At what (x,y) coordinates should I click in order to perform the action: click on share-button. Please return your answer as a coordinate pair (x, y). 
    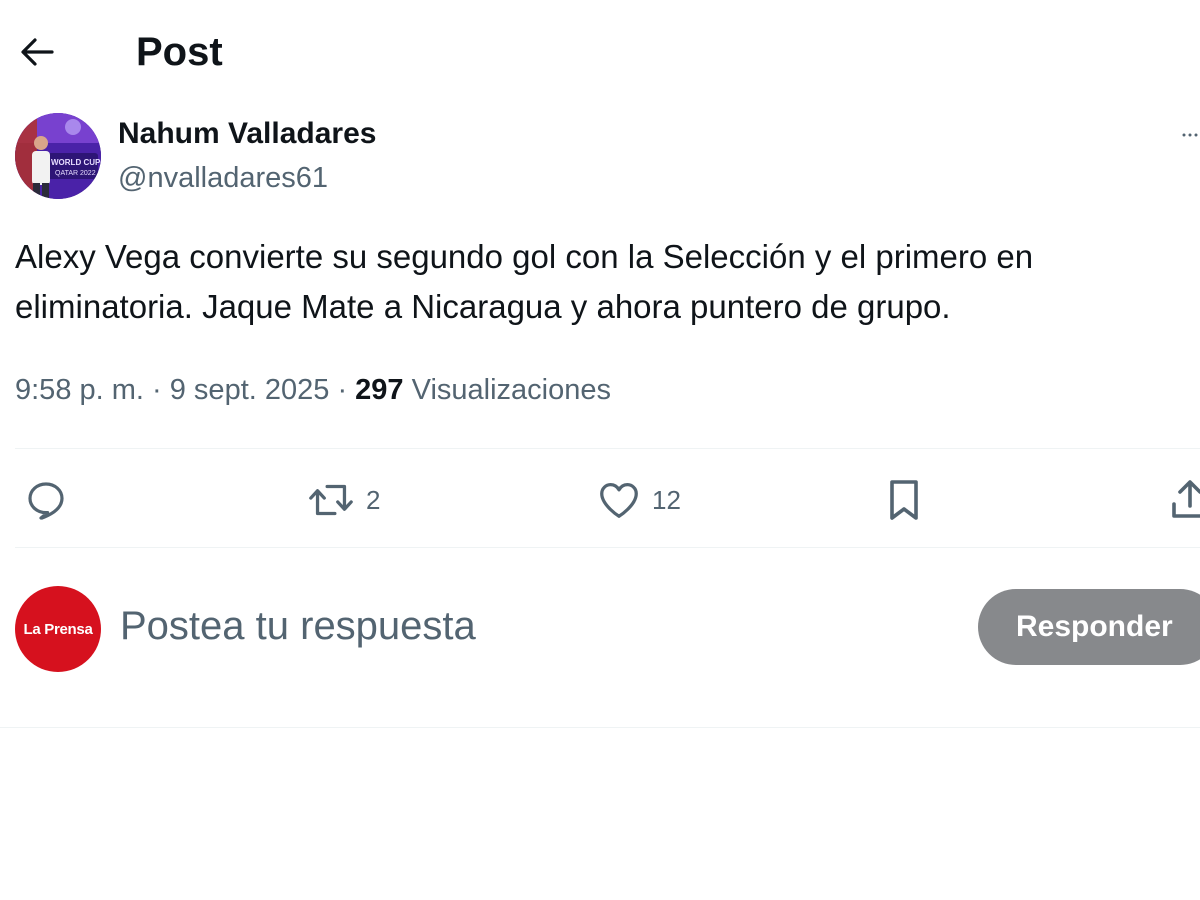
    Looking at the image, I should click on (1184, 500).